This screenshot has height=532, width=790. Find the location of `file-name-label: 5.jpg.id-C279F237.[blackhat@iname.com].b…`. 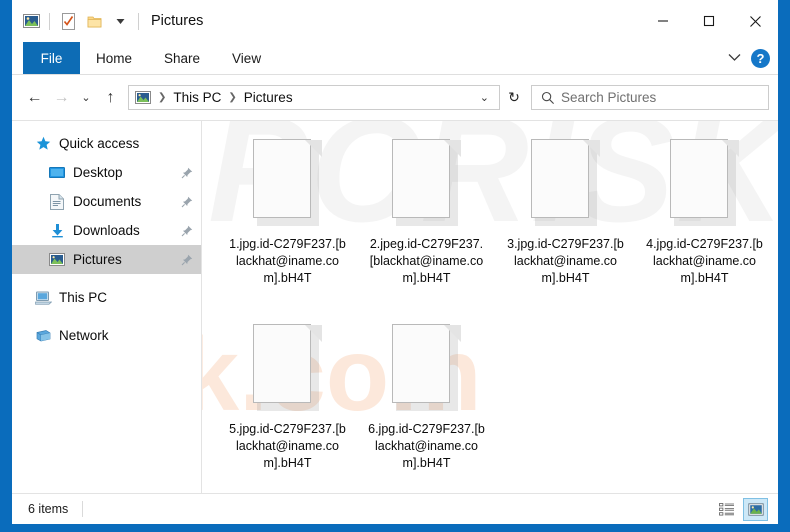

file-name-label: 5.jpg.id-C279F237.[blackhat@iname.com].b… is located at coordinates (287, 446).